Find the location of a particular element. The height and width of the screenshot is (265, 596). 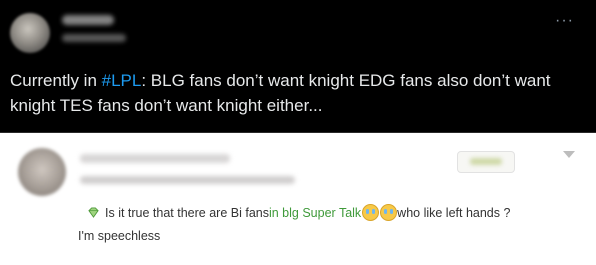

tweet-text-start: Currently in is located at coordinates (56, 80).